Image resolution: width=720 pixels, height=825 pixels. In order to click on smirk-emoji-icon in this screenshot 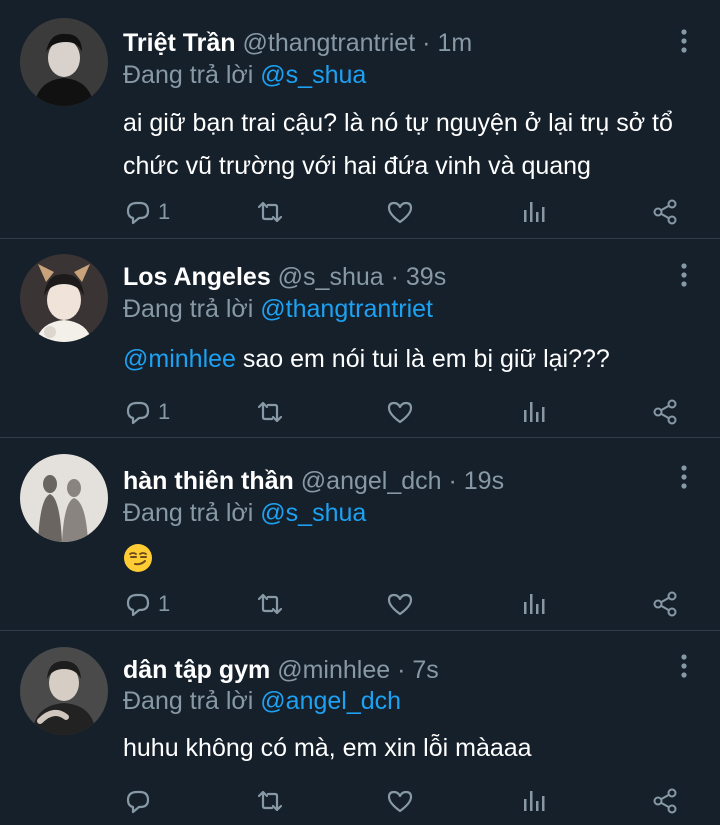, I will do `click(138, 558)`.